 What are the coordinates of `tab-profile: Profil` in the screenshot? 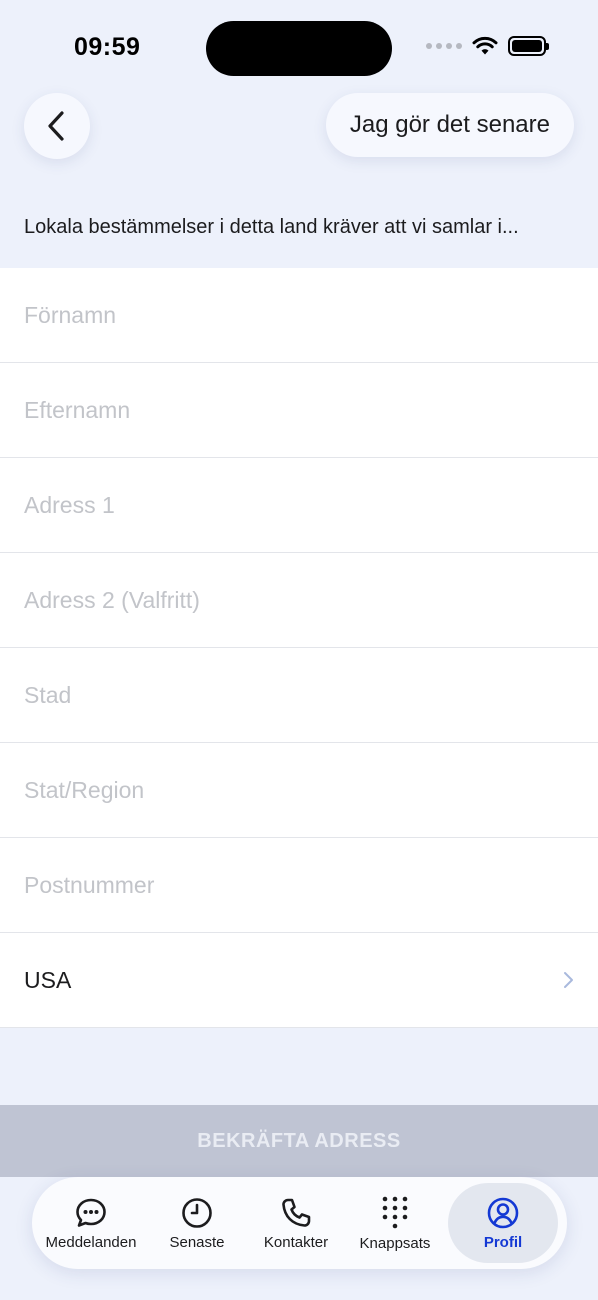 It's located at (503, 1223).